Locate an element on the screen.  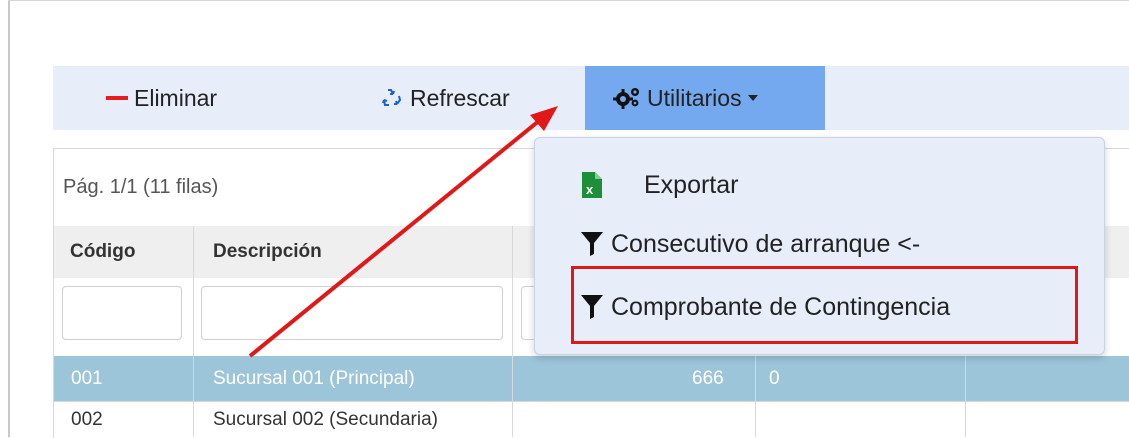
excel-icon: x is located at coordinates (592, 185).